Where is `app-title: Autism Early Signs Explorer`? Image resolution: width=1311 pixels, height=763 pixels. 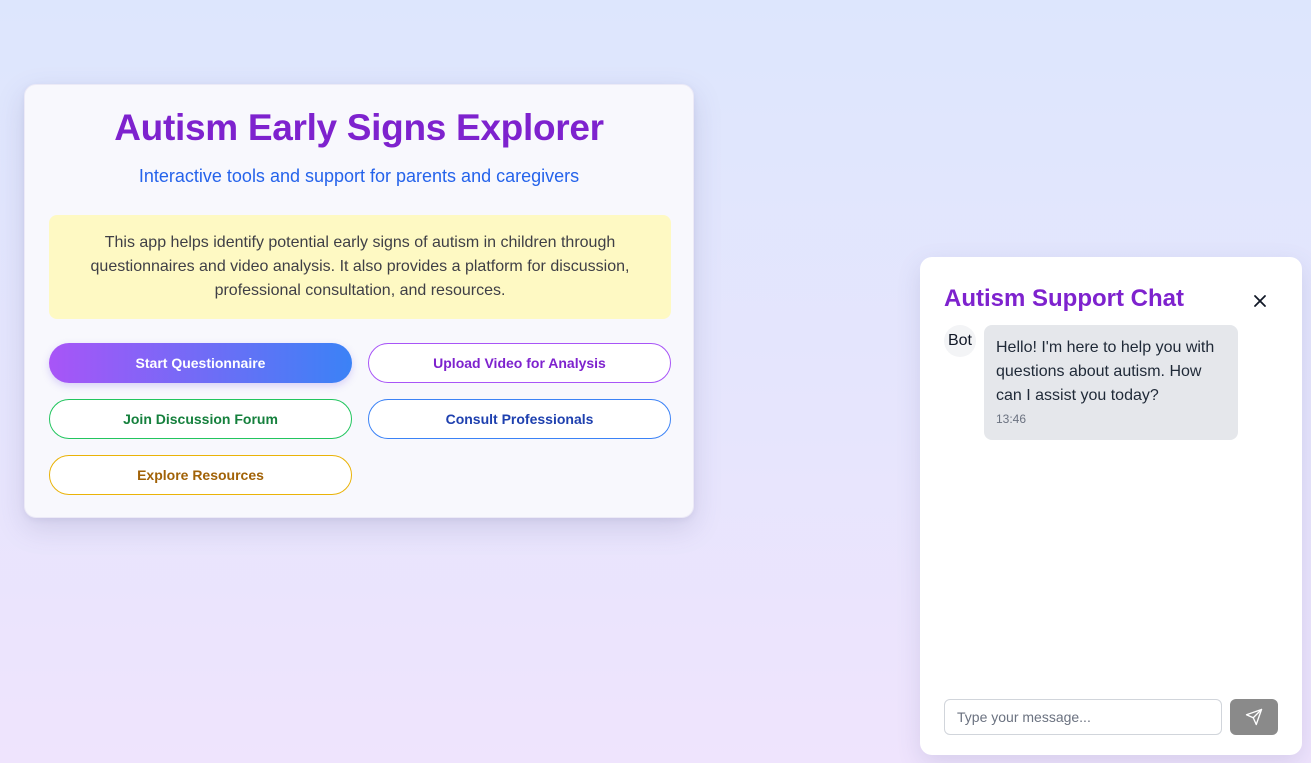
app-title: Autism Early Signs Explorer is located at coordinates (359, 127).